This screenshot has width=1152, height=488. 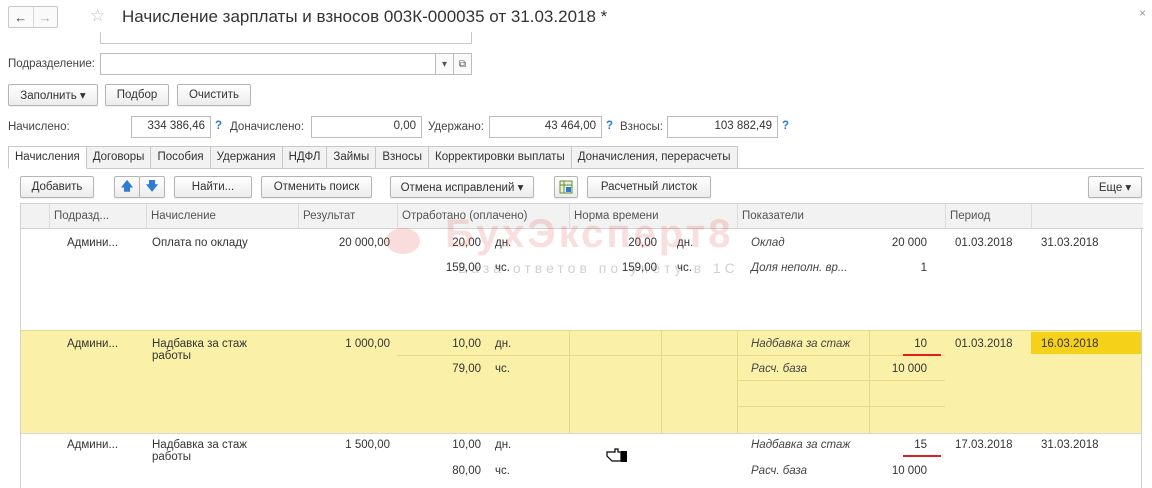 I want to click on organization-field-partial, so click(x=286, y=38).